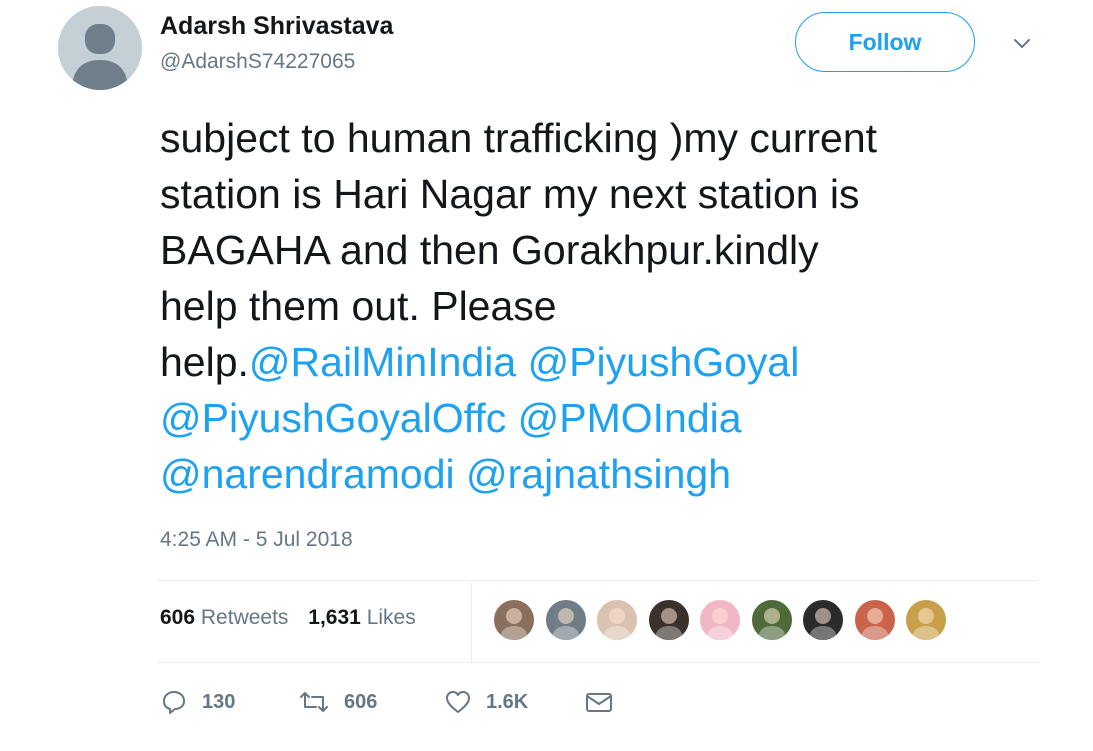  What do you see at coordinates (358, 306) in the screenshot?
I see `tweet-text-segment: help them out. Please` at bounding box center [358, 306].